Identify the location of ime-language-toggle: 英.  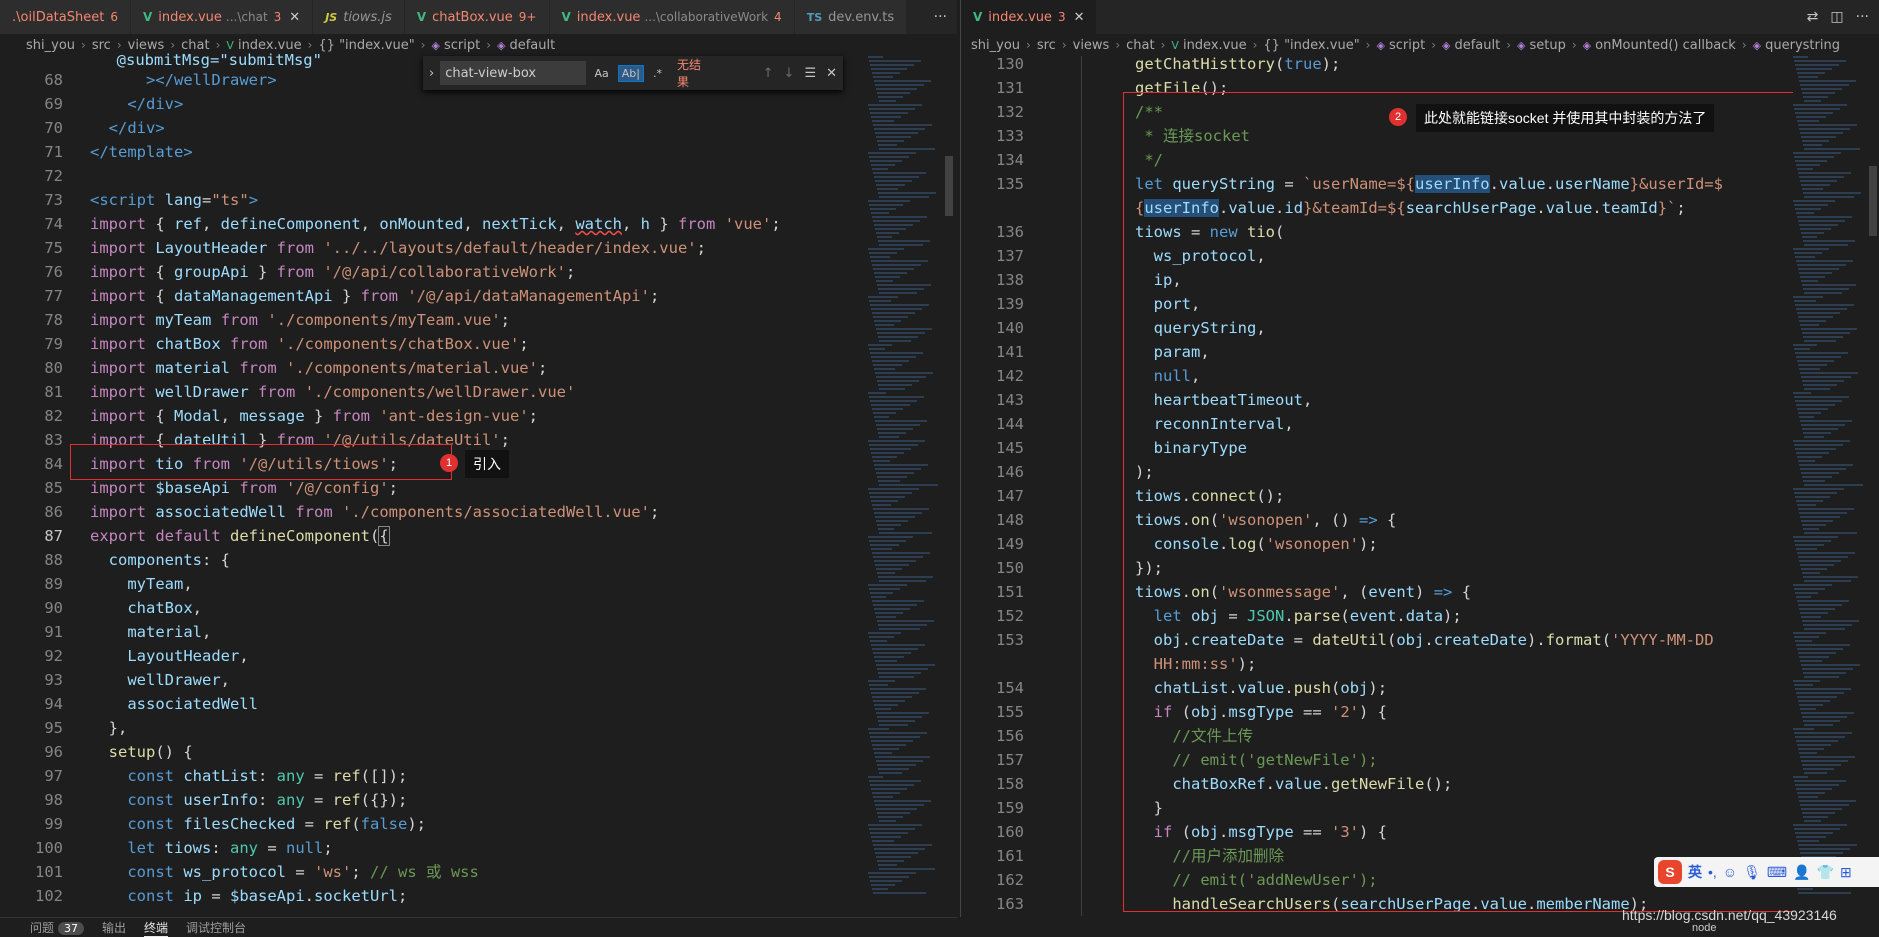
(1695, 872).